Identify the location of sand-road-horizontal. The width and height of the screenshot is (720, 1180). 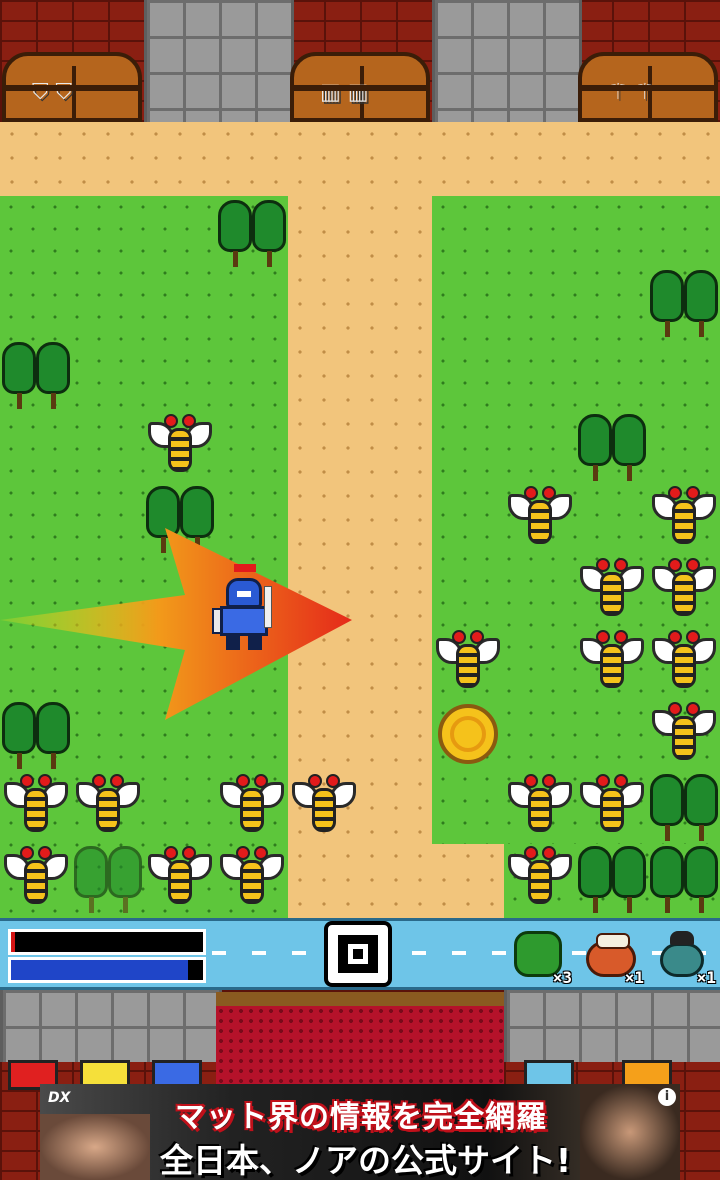
(360, 159).